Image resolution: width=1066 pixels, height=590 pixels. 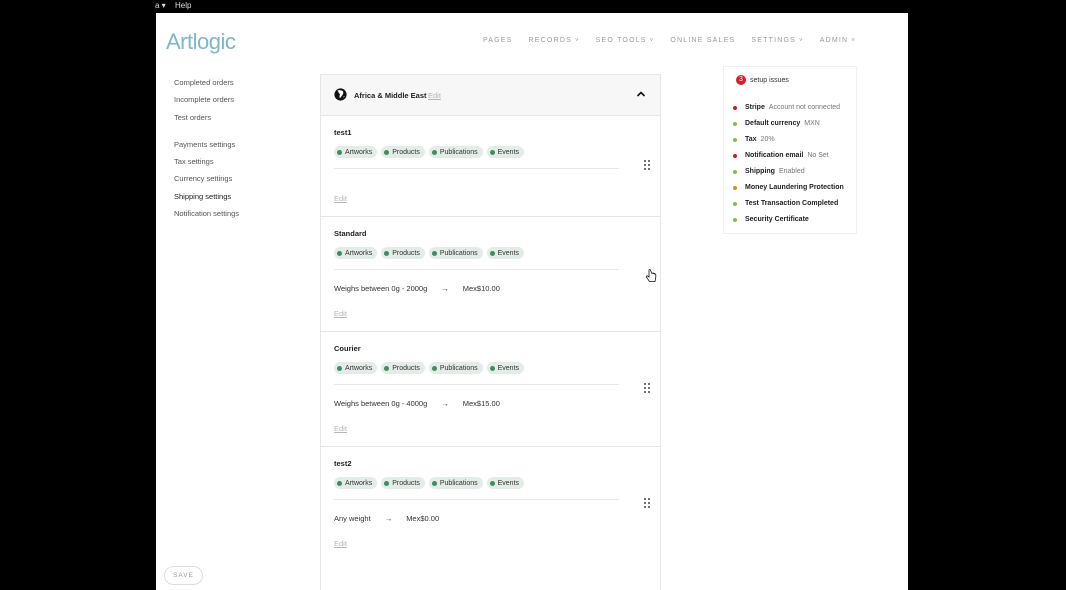 I want to click on globe-icon, so click(x=340, y=94).